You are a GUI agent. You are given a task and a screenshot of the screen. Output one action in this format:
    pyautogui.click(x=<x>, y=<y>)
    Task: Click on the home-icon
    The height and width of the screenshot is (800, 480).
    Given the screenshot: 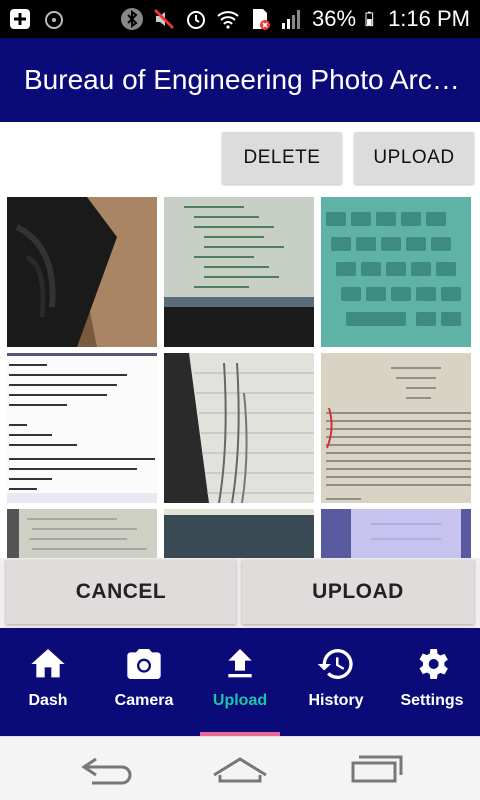 What is the action you would take?
    pyautogui.click(x=48, y=663)
    